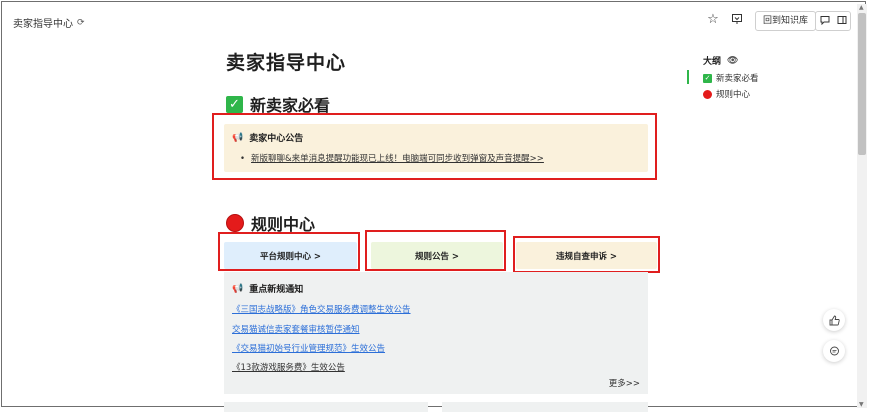 This screenshot has height=412, width=869. I want to click on outline-item-rules-center: 规则中心, so click(726, 94).